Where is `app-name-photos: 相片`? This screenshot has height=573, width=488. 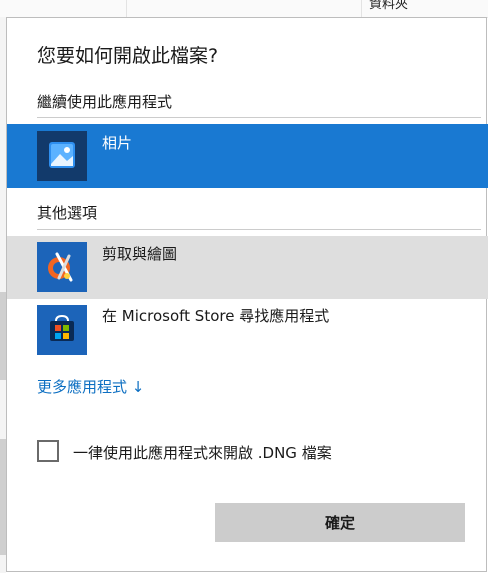 app-name-photos: 相片 is located at coordinates (117, 143).